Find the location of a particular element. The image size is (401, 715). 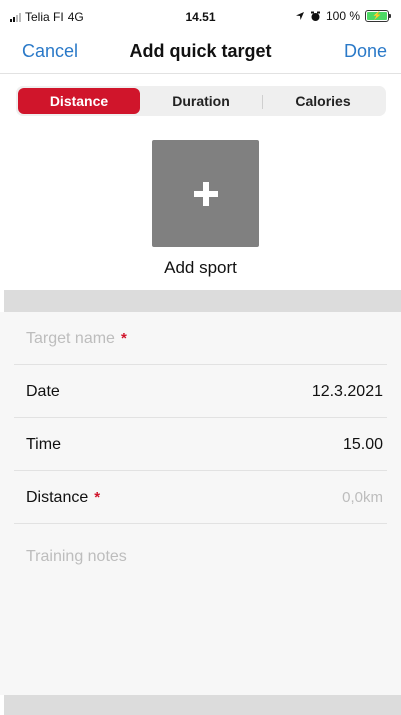

time-label: Time is located at coordinates (43, 444).